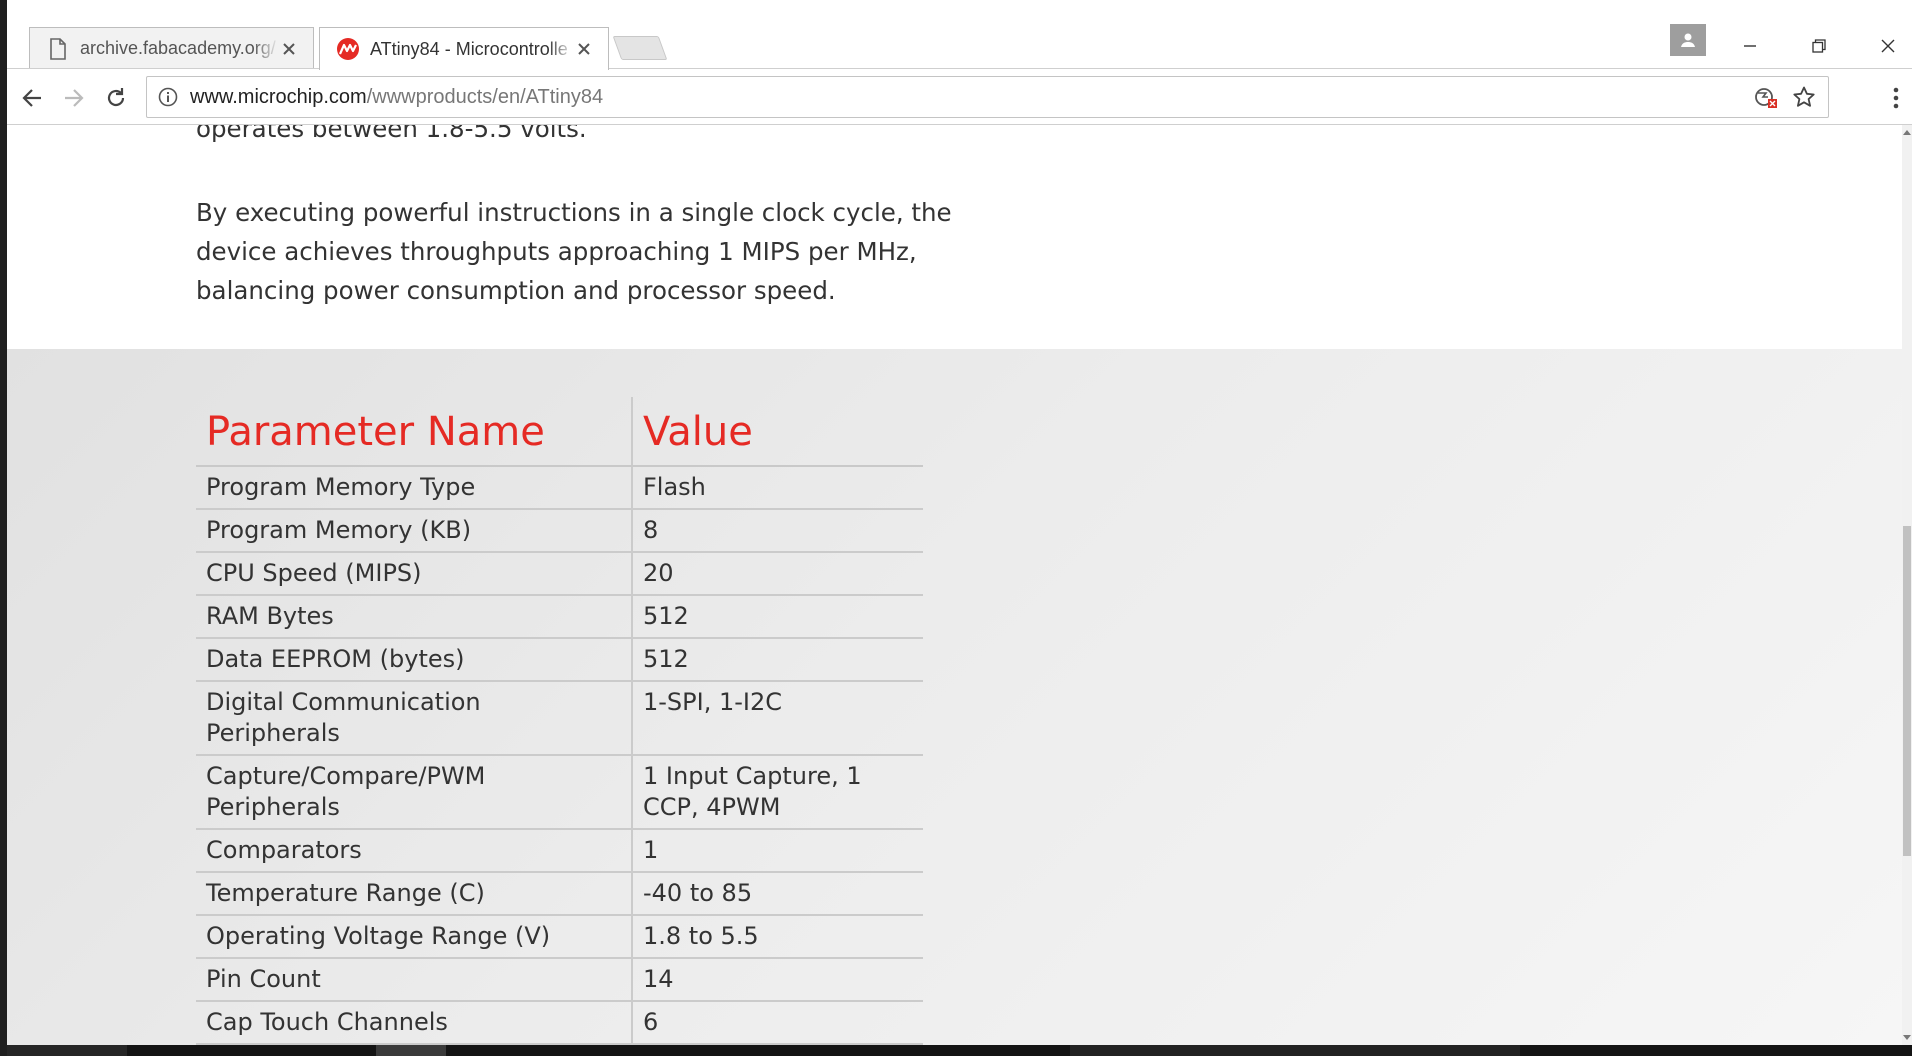 This screenshot has height=1056, width=1912. Describe the element at coordinates (1896, 98) in the screenshot. I see `menu-icon` at that location.